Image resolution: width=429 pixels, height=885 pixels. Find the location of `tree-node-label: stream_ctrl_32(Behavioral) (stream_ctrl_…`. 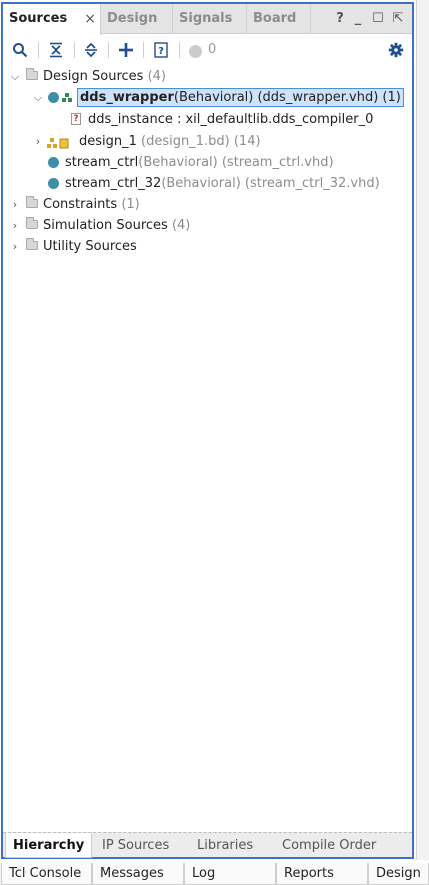

tree-node-label: stream_ctrl_32(Behavioral) (stream_ctrl_… is located at coordinates (222, 183).